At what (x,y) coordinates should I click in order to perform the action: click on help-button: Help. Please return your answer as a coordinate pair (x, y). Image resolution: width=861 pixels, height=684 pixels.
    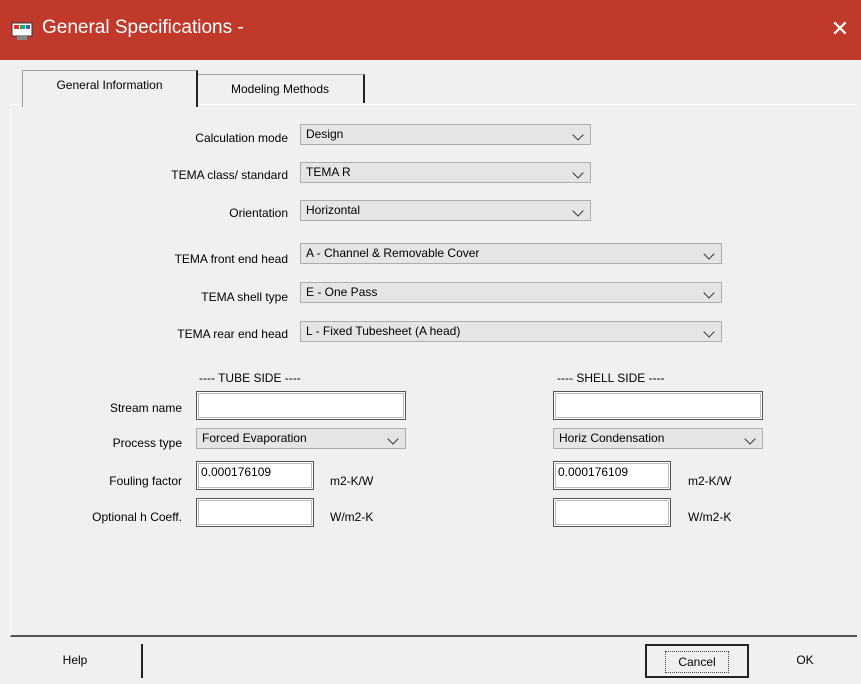
    Looking at the image, I should click on (76, 661).